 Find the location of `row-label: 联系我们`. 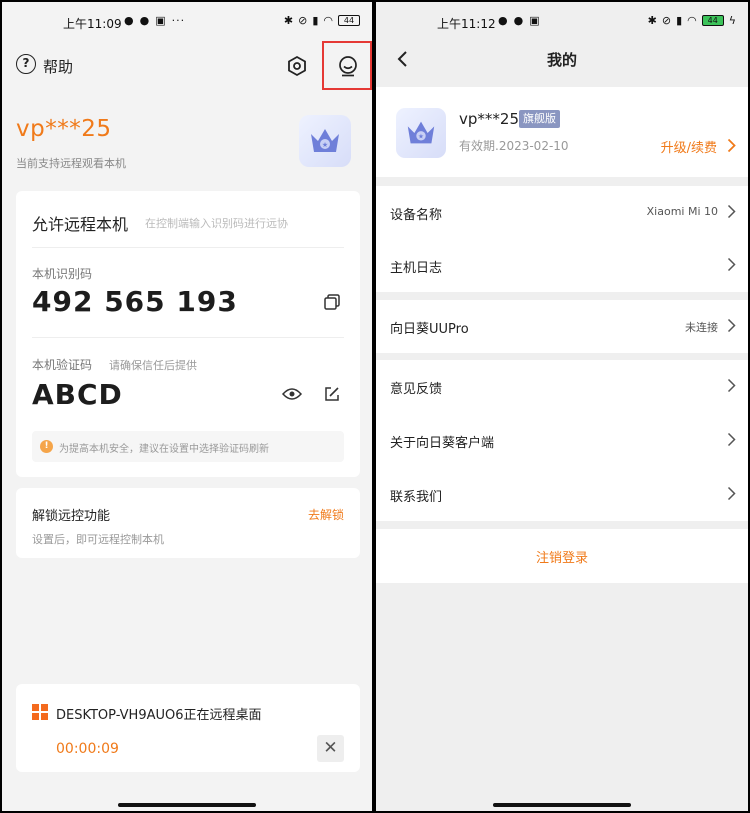

row-label: 联系我们 is located at coordinates (416, 497).